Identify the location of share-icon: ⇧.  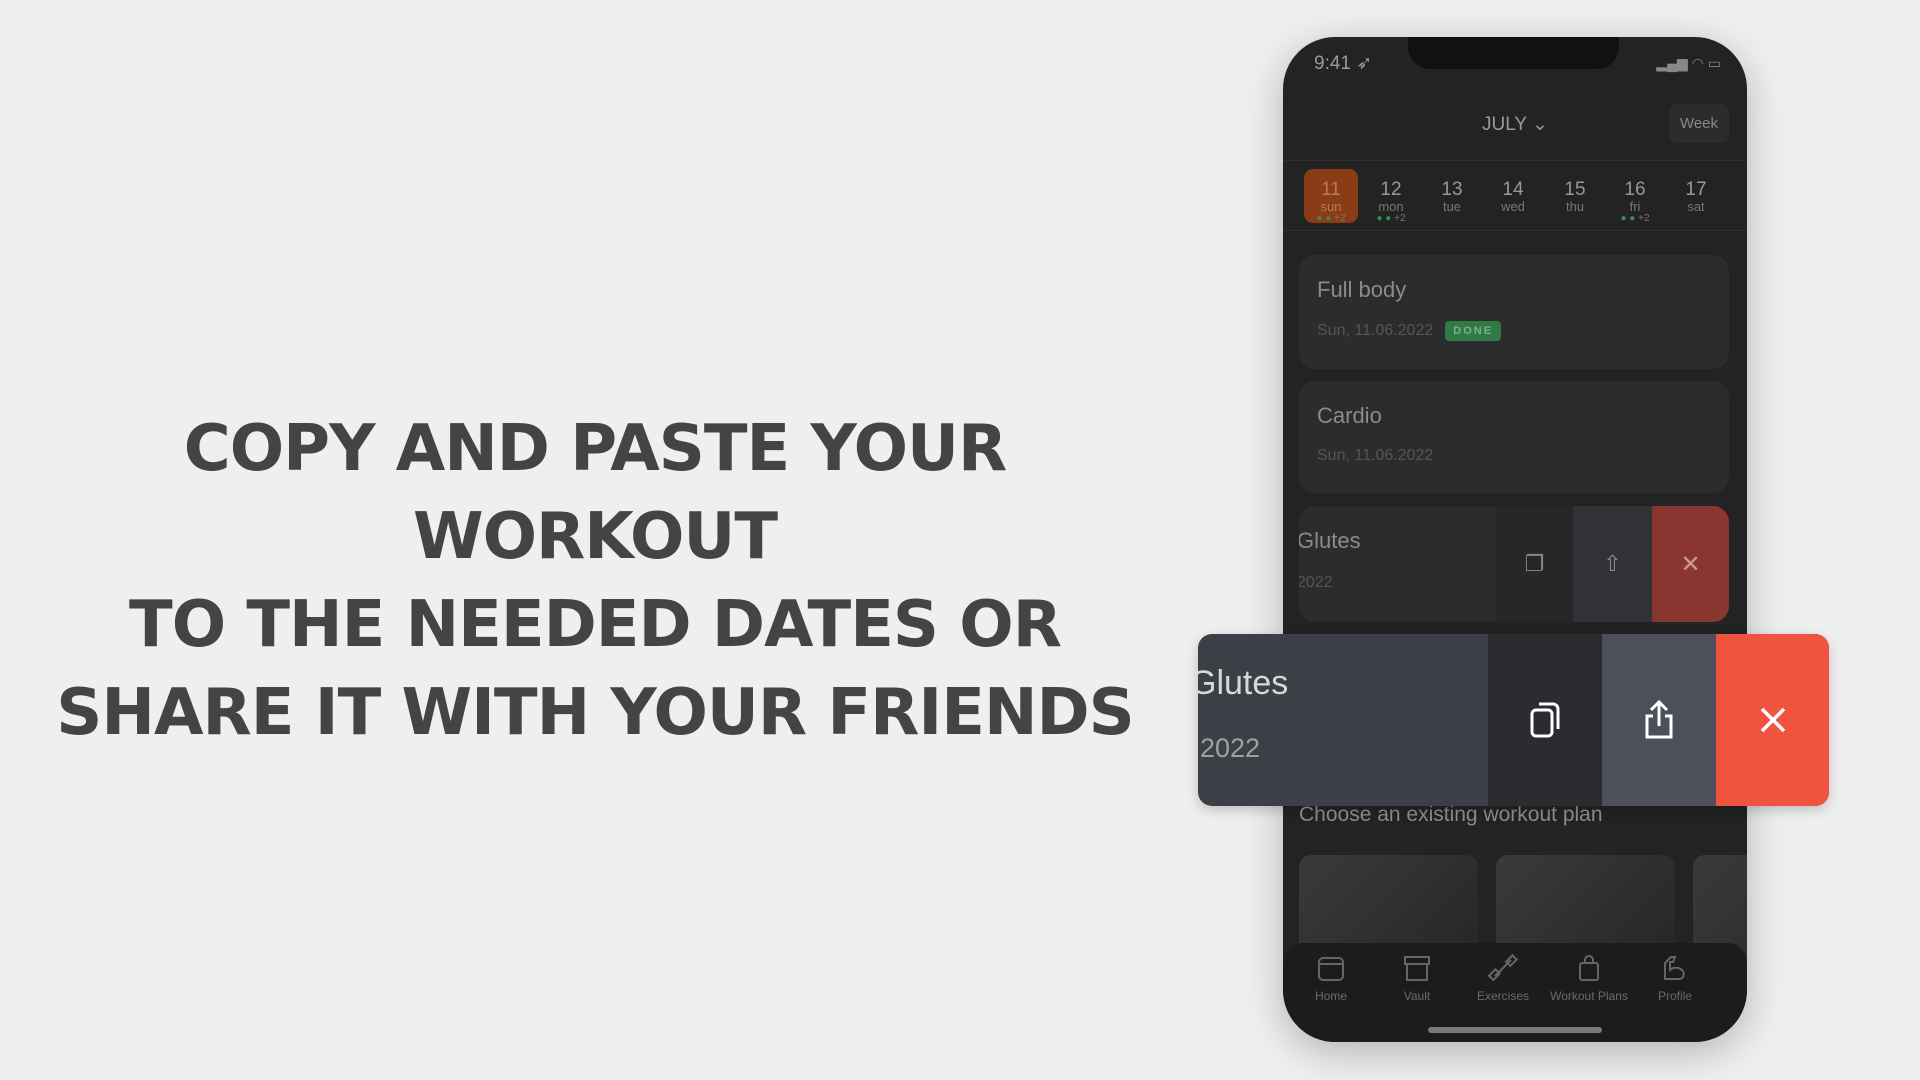
(1612, 563).